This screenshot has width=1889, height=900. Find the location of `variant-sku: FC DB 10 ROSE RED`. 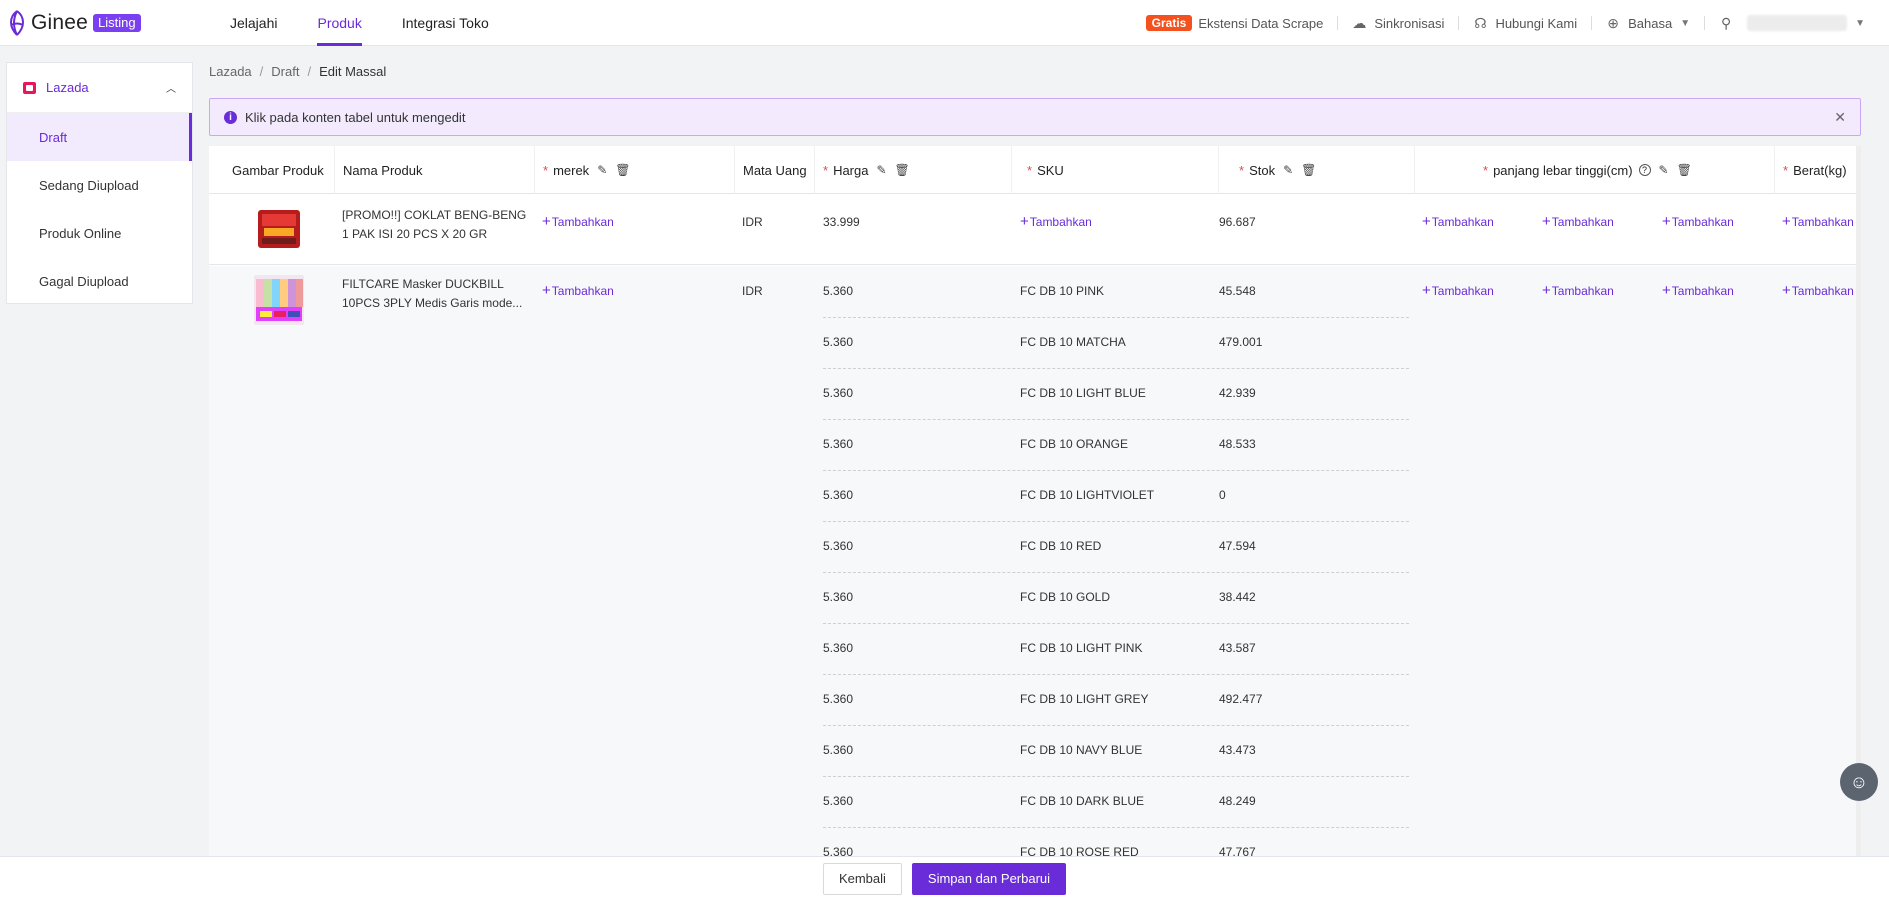

variant-sku: FC DB 10 ROSE RED is located at coordinates (1079, 850).